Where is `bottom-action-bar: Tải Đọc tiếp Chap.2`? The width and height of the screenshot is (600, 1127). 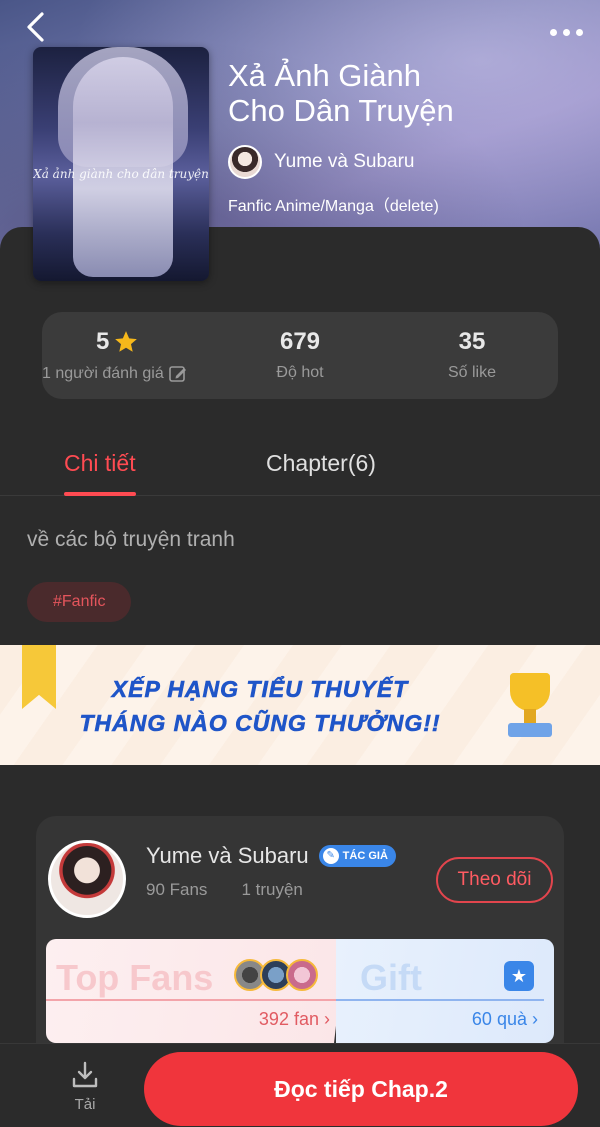 bottom-action-bar: Tải Đọc tiếp Chap.2 is located at coordinates (300, 1085).